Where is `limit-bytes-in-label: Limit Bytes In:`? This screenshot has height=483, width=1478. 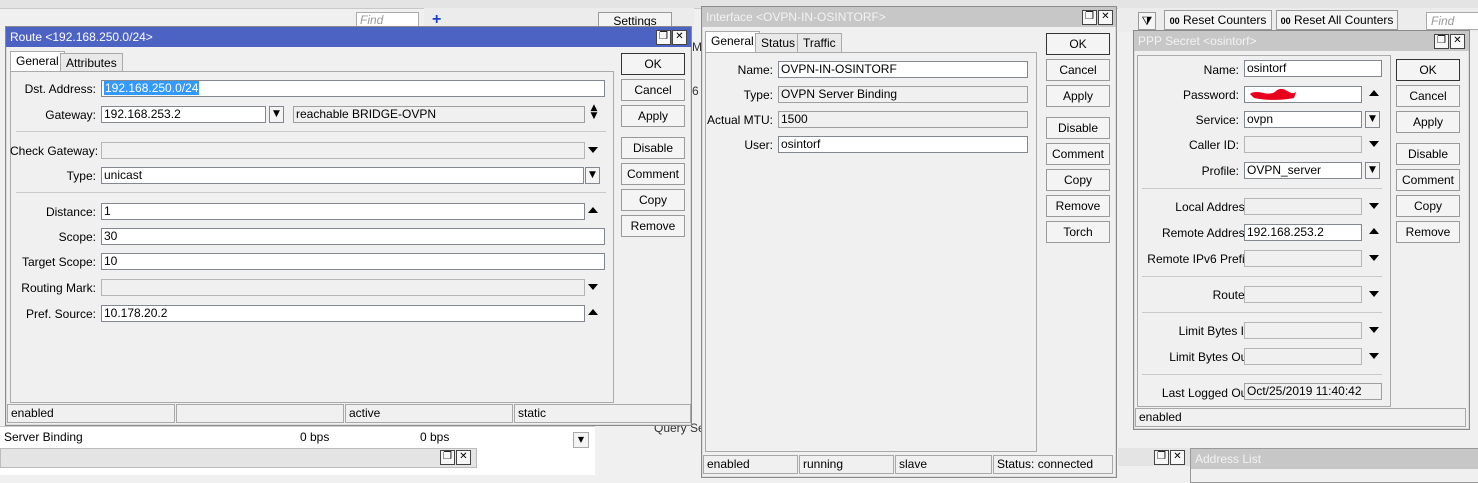 limit-bytes-in-label: Limit Bytes In: is located at coordinates (1216, 331).